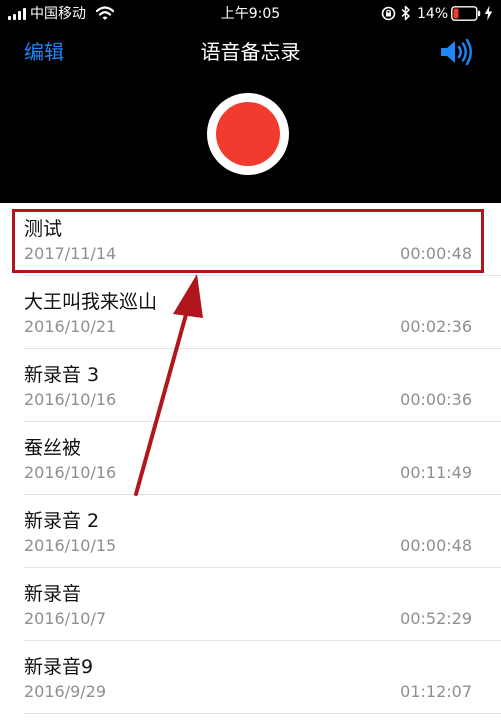 The height and width of the screenshot is (724, 501). Describe the element at coordinates (70, 545) in the screenshot. I see `memo-date: 2016/10/15` at that location.